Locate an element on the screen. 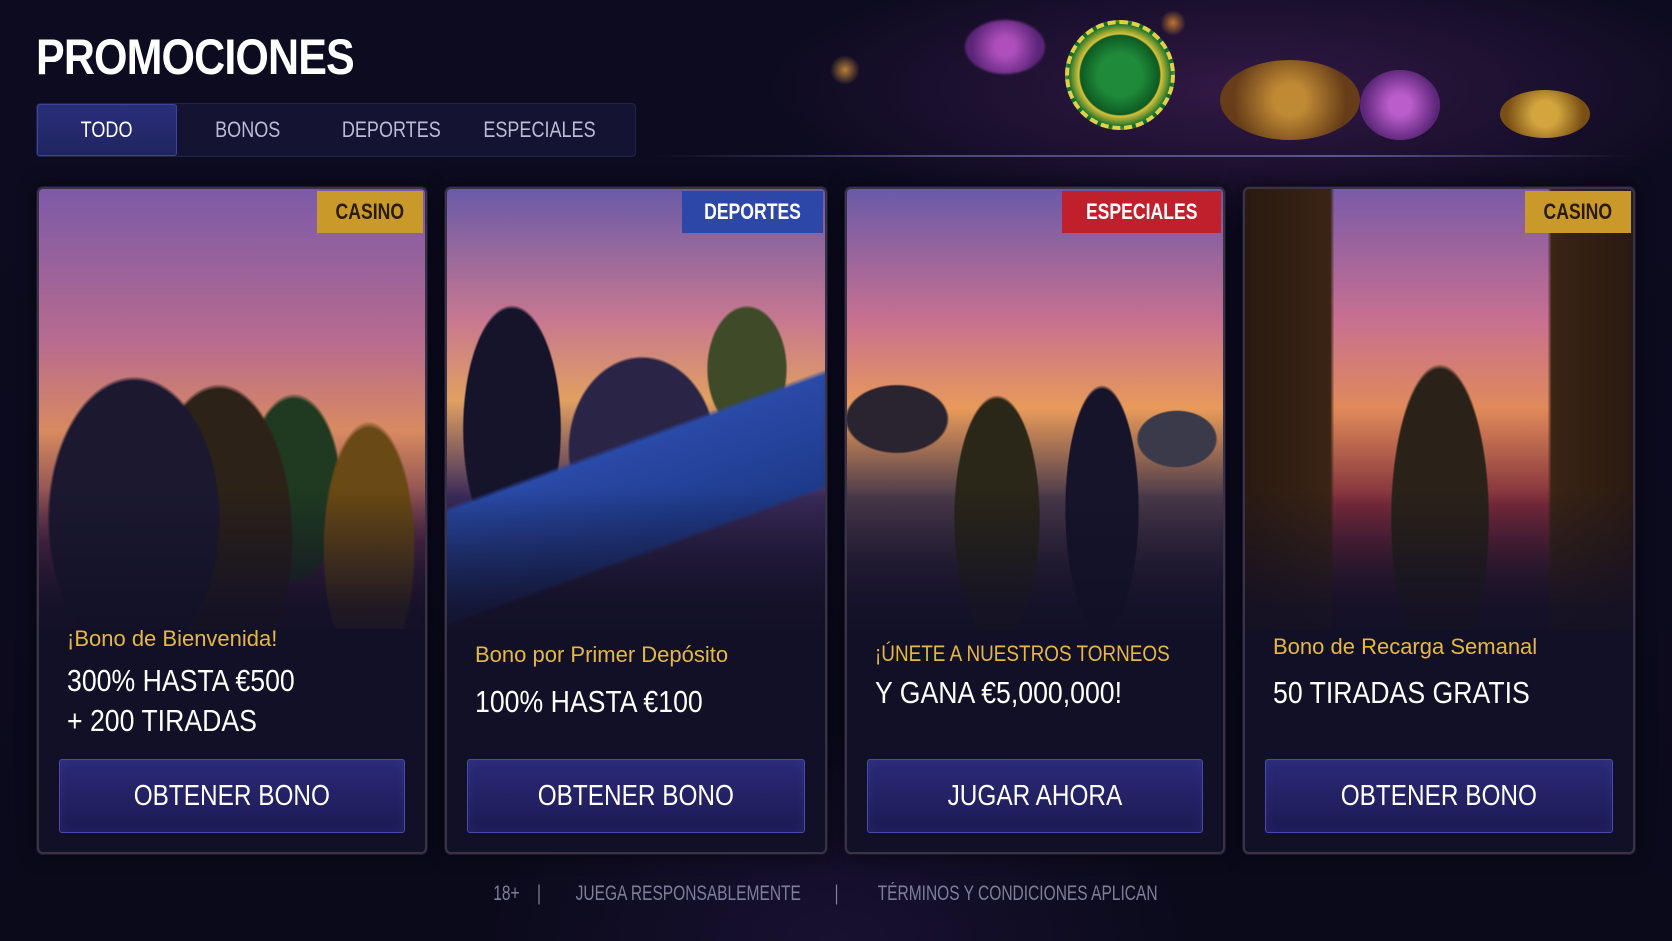  promo-subtitle: ¡ÚNETE A NUESTROS TORNEOS is located at coordinates (1046, 654).